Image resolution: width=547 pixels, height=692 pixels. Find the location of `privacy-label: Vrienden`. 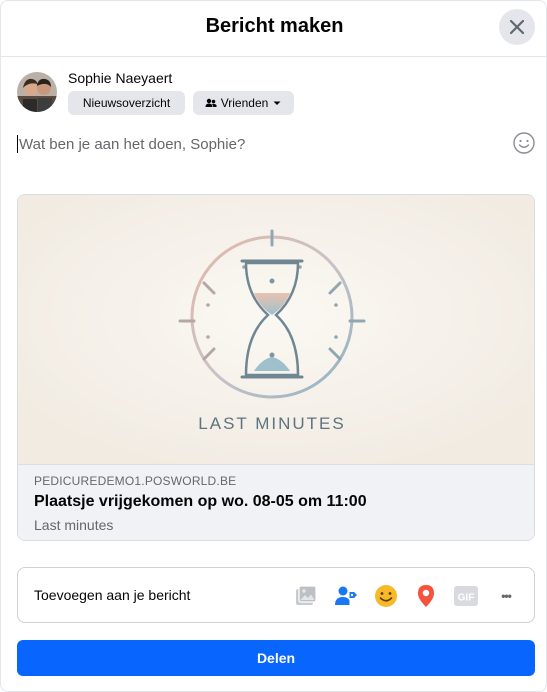

privacy-label: Vrienden is located at coordinates (244, 103).